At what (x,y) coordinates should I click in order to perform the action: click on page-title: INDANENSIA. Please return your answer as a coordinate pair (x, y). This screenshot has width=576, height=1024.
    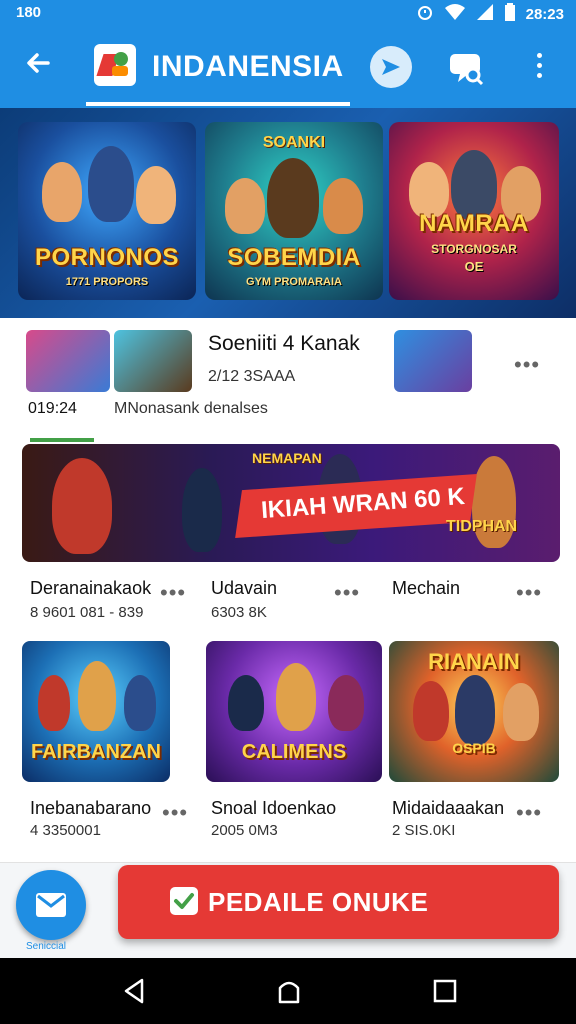
    Looking at the image, I should click on (248, 66).